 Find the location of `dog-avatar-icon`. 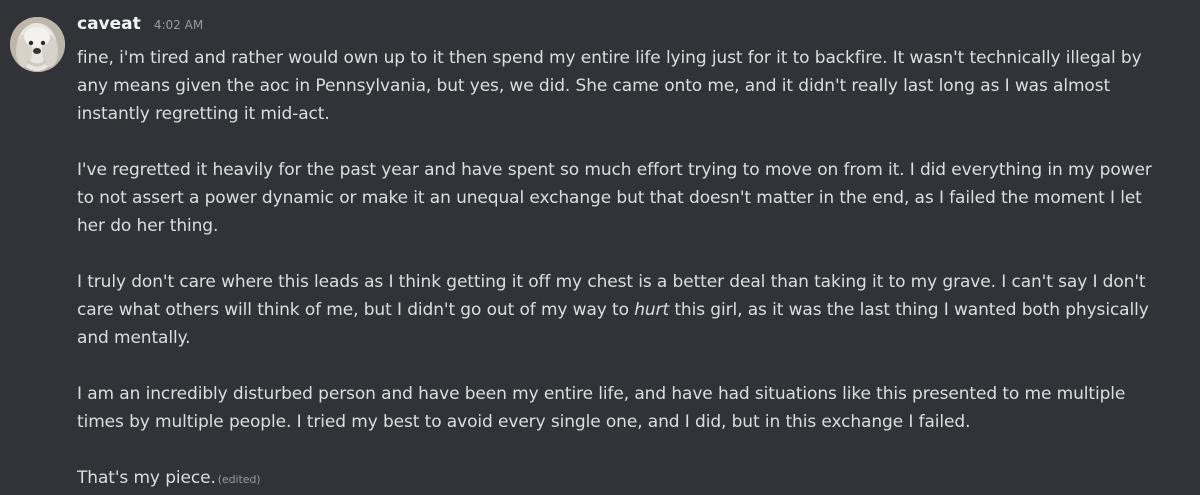

dog-avatar-icon is located at coordinates (37, 44).